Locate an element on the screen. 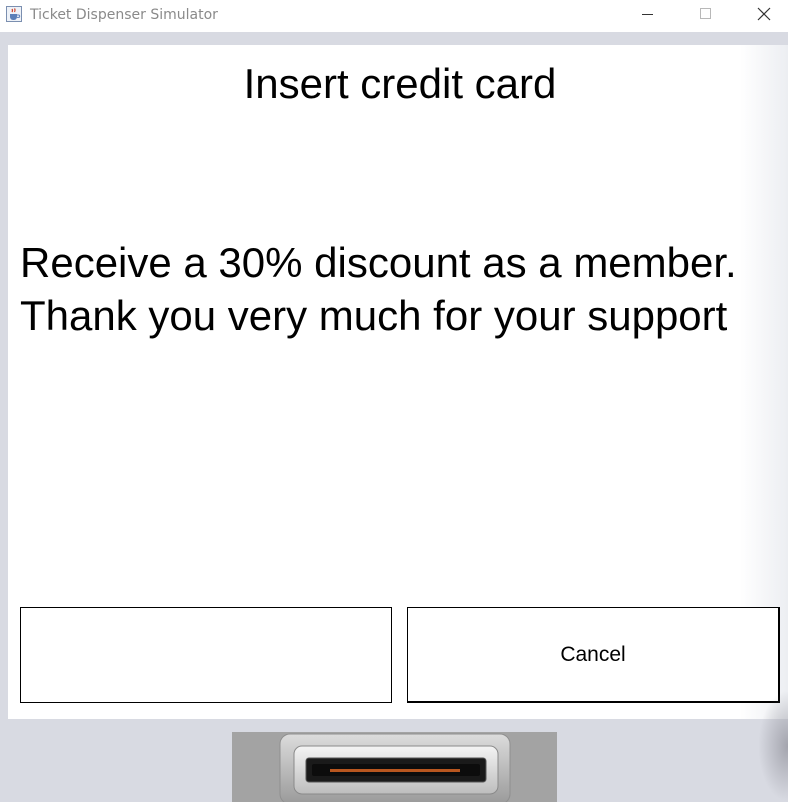 The height and width of the screenshot is (802, 788). close-icon is located at coordinates (764, 14).